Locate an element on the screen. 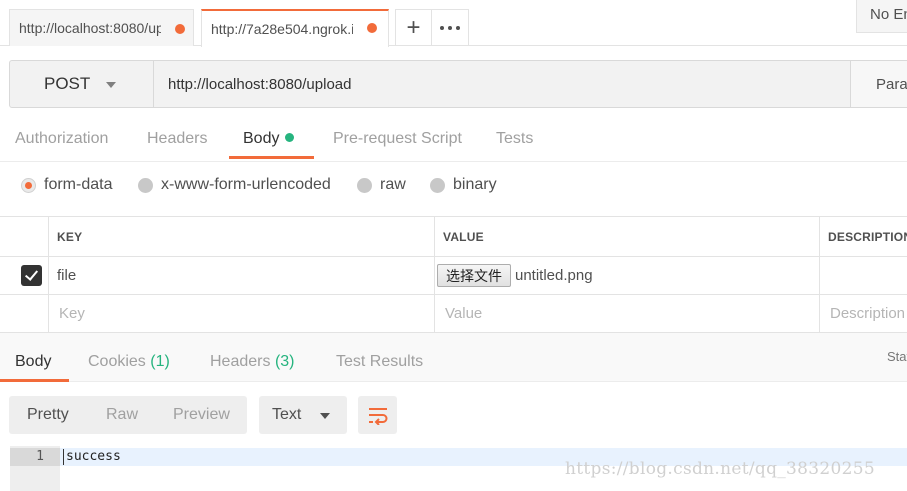  tab-pre-request-script: Pre-request Script is located at coordinates (397, 139).